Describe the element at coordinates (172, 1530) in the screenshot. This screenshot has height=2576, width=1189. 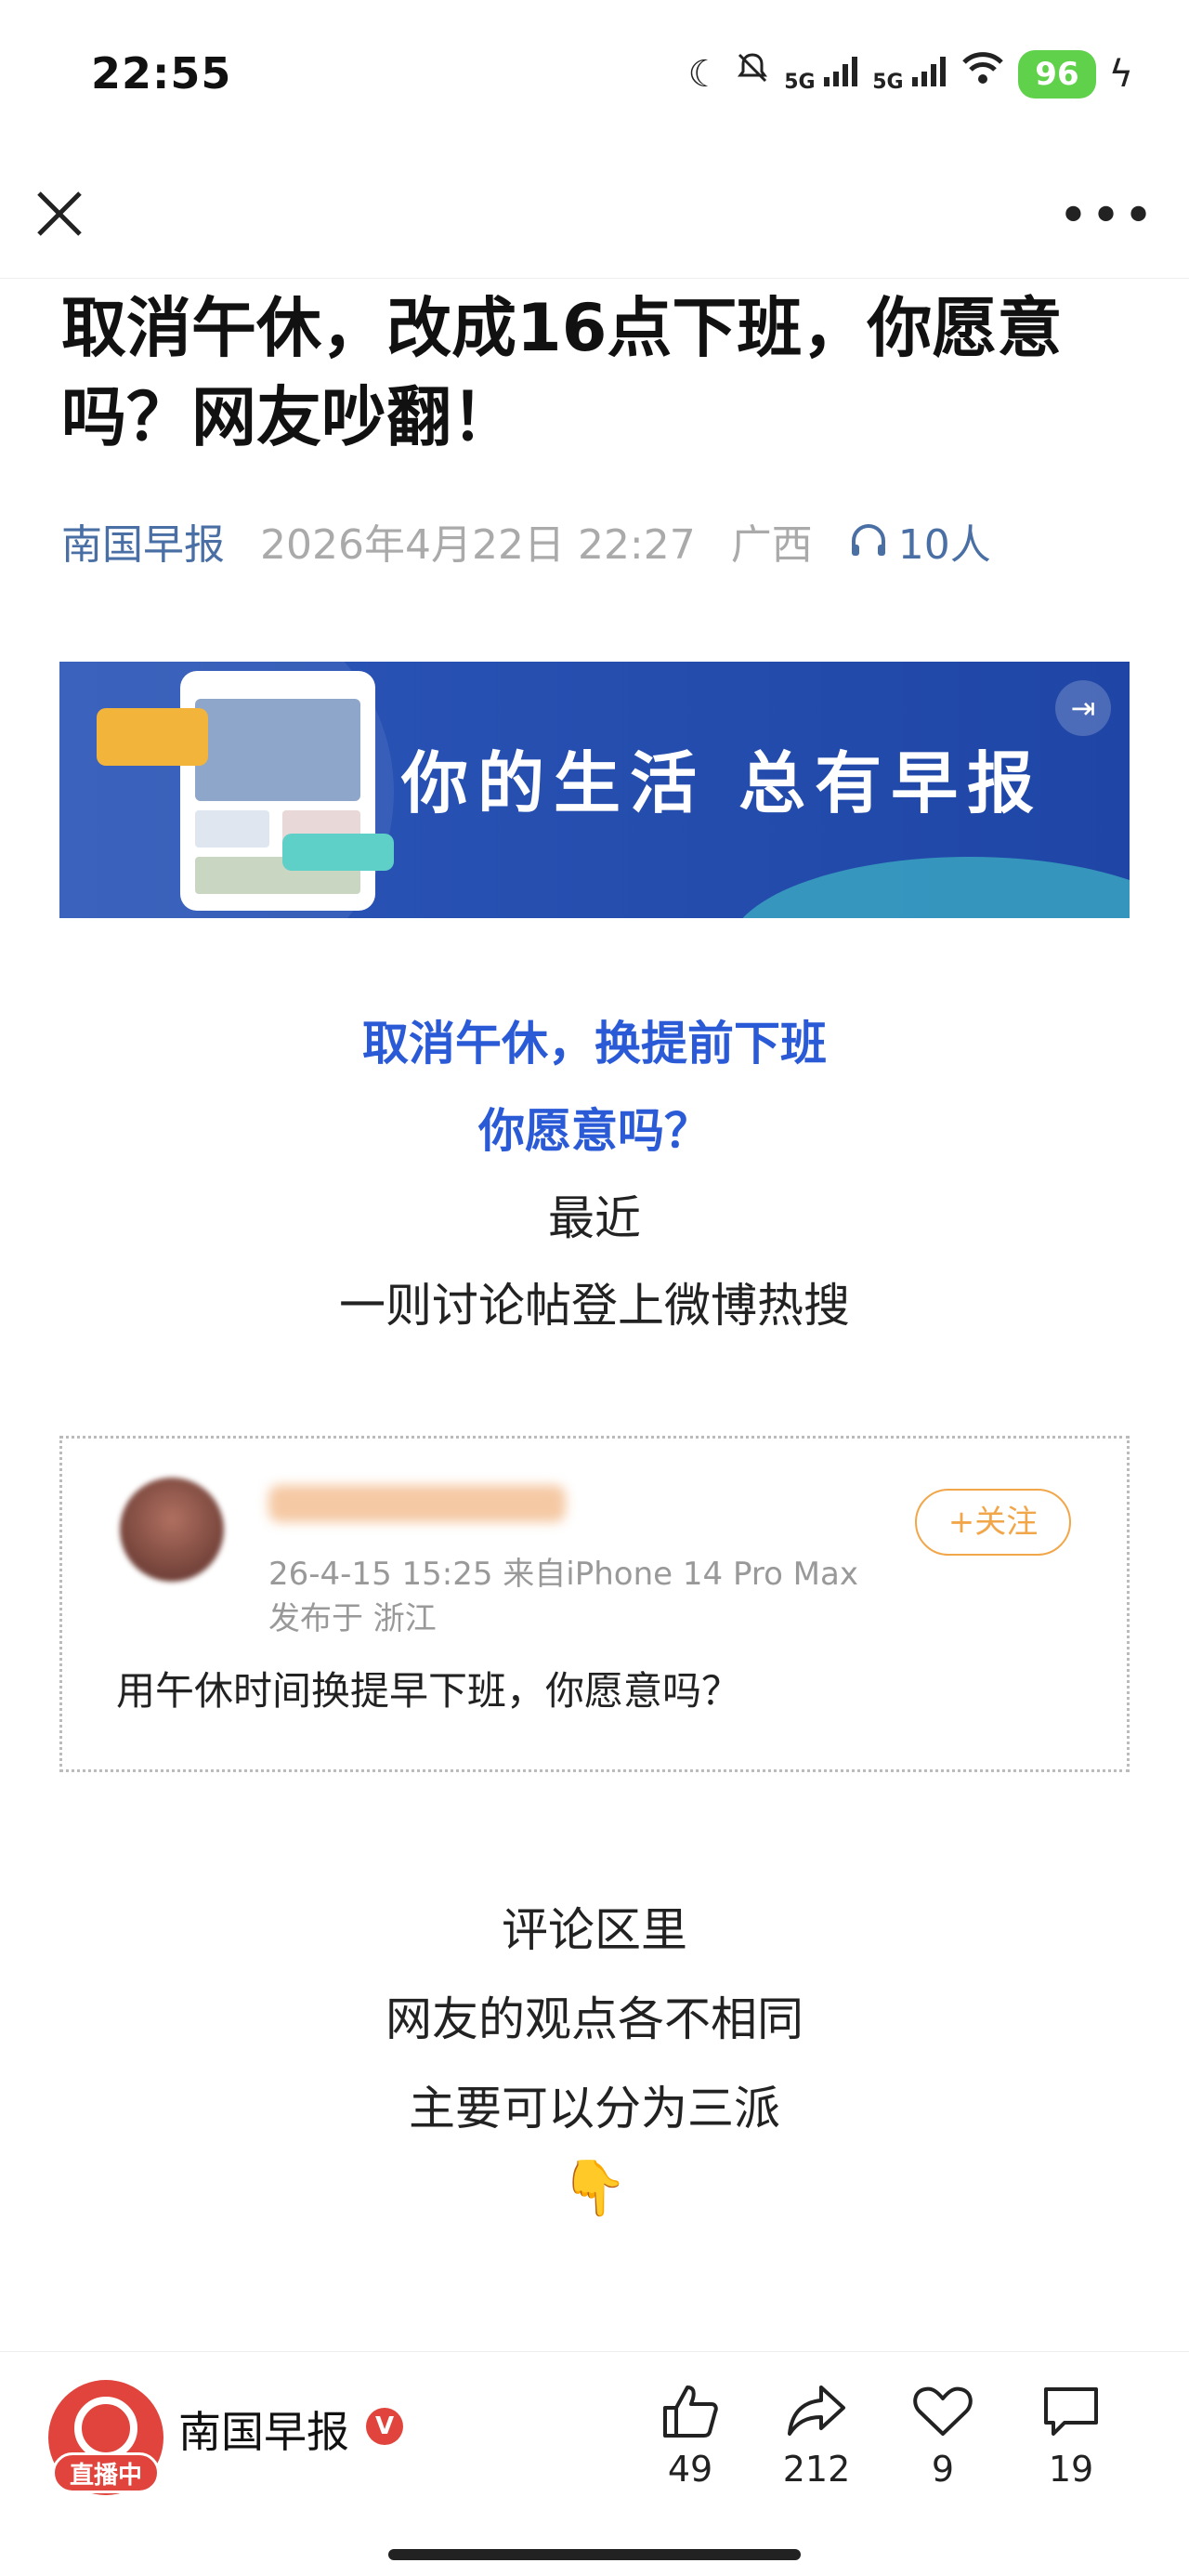
I see `avatar` at that location.